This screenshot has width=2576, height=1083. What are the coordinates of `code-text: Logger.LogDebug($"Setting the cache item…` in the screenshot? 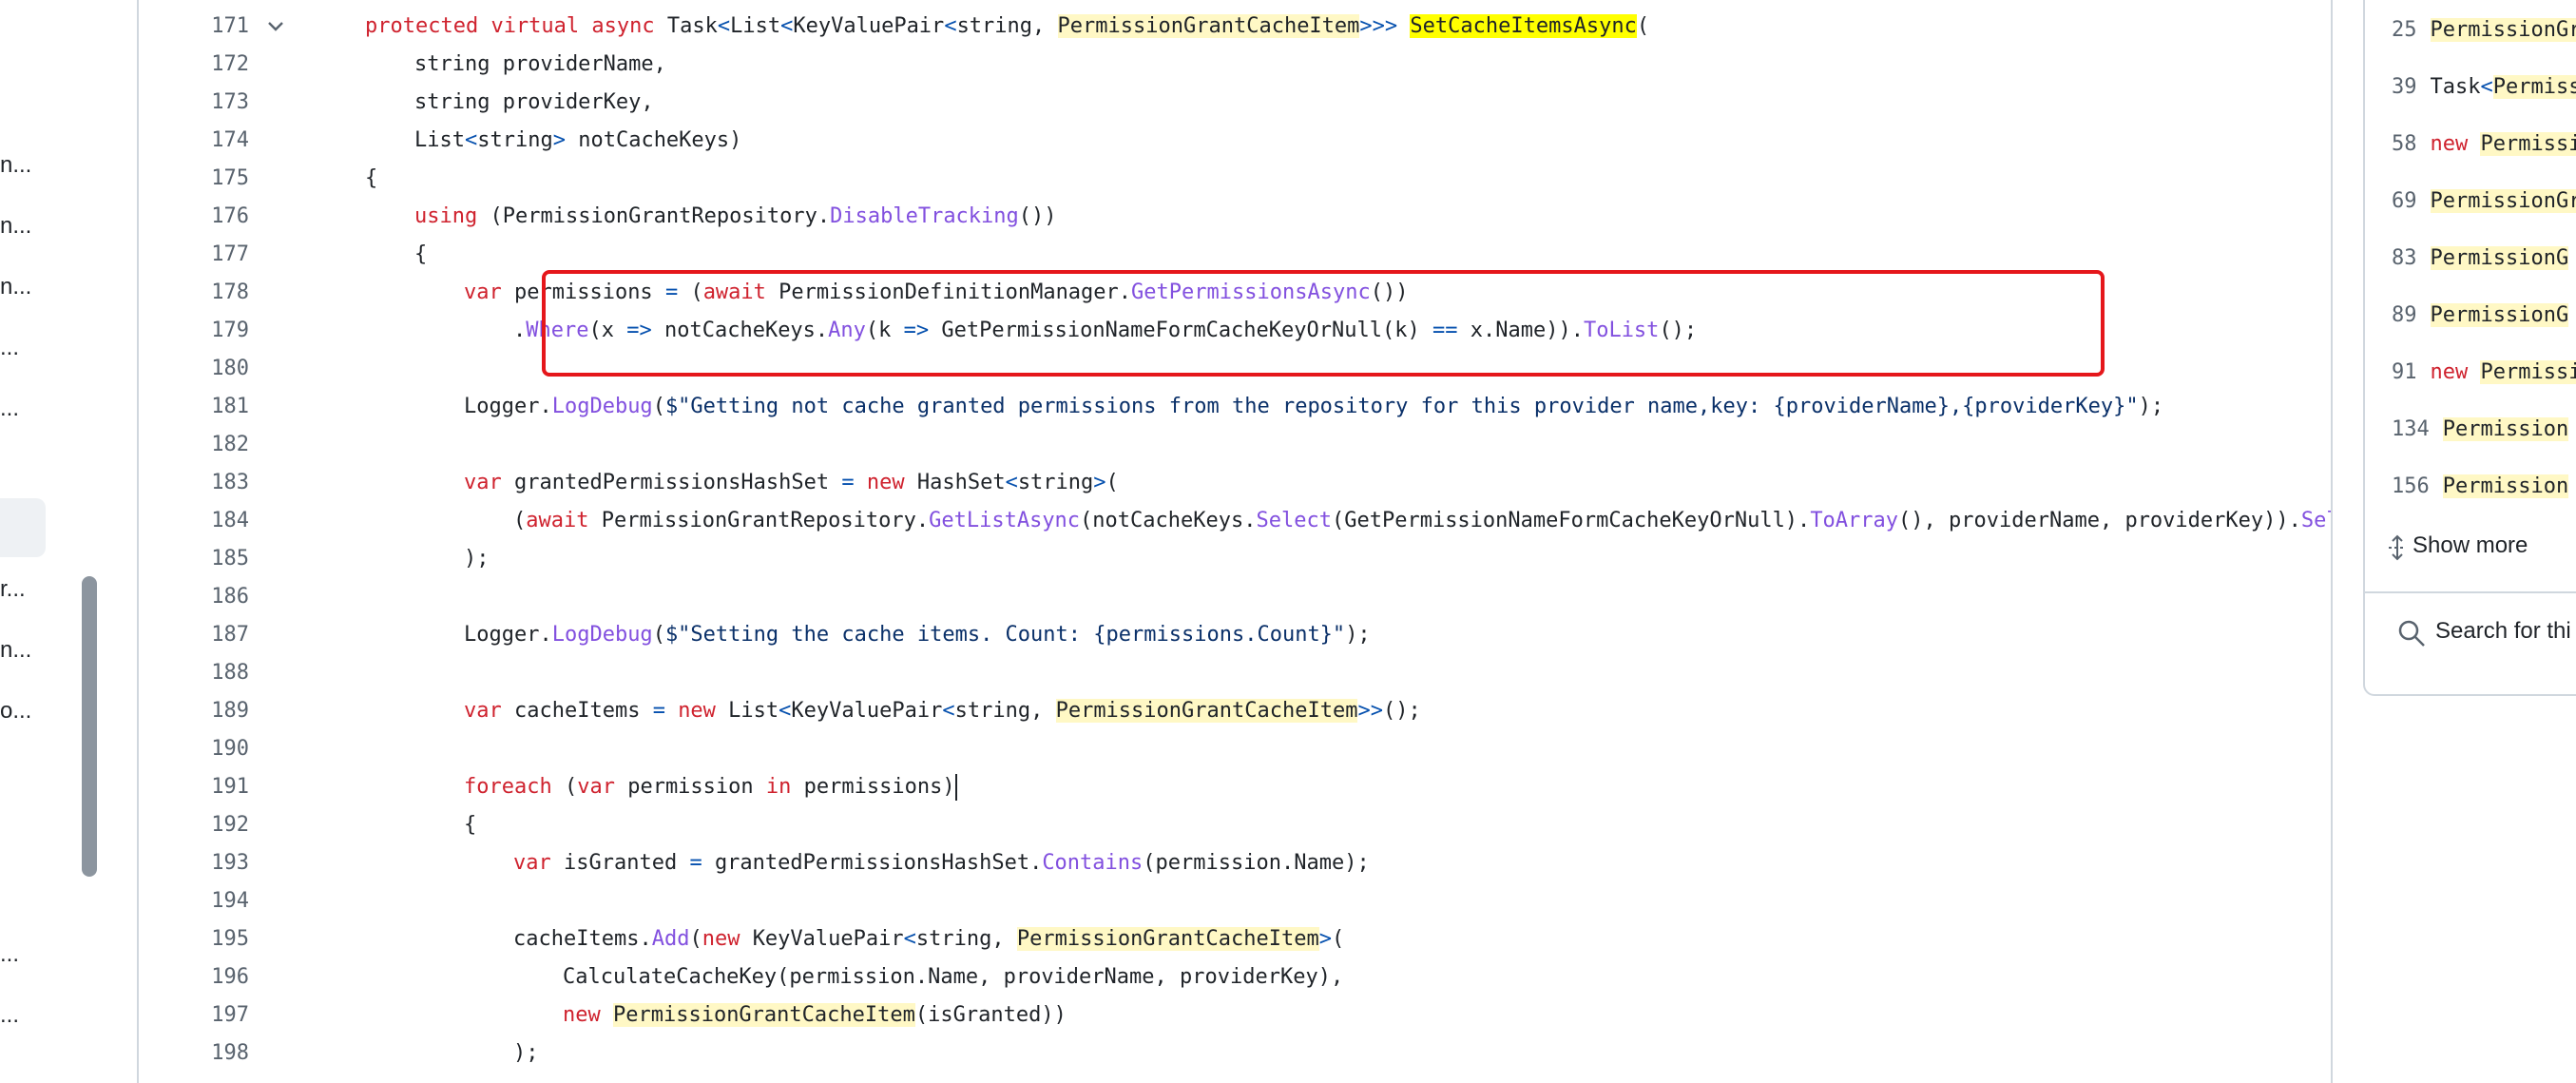 It's located at (917, 635).